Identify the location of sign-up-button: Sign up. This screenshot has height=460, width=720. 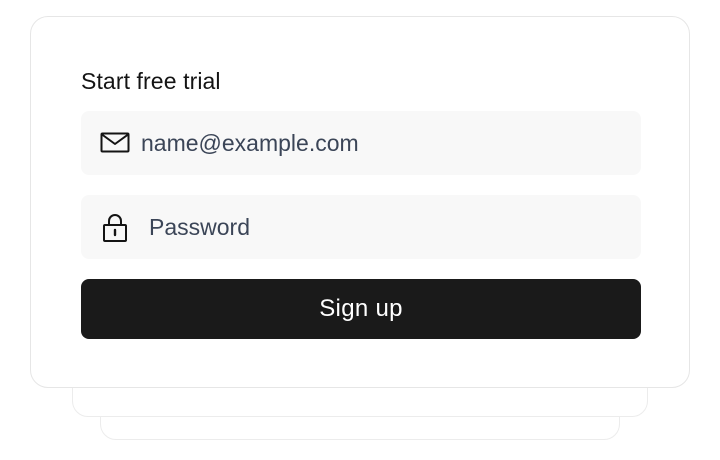
(361, 309).